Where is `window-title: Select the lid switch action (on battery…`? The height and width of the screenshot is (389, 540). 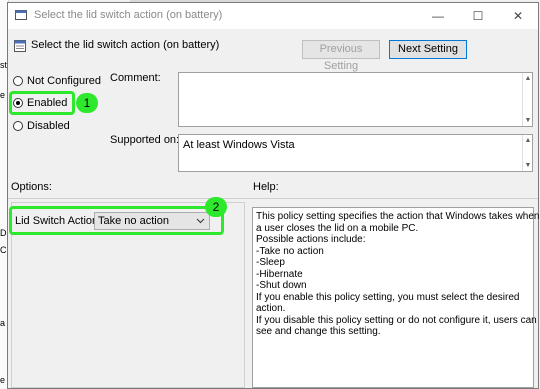 window-title: Select the lid switch action (on battery… is located at coordinates (128, 15).